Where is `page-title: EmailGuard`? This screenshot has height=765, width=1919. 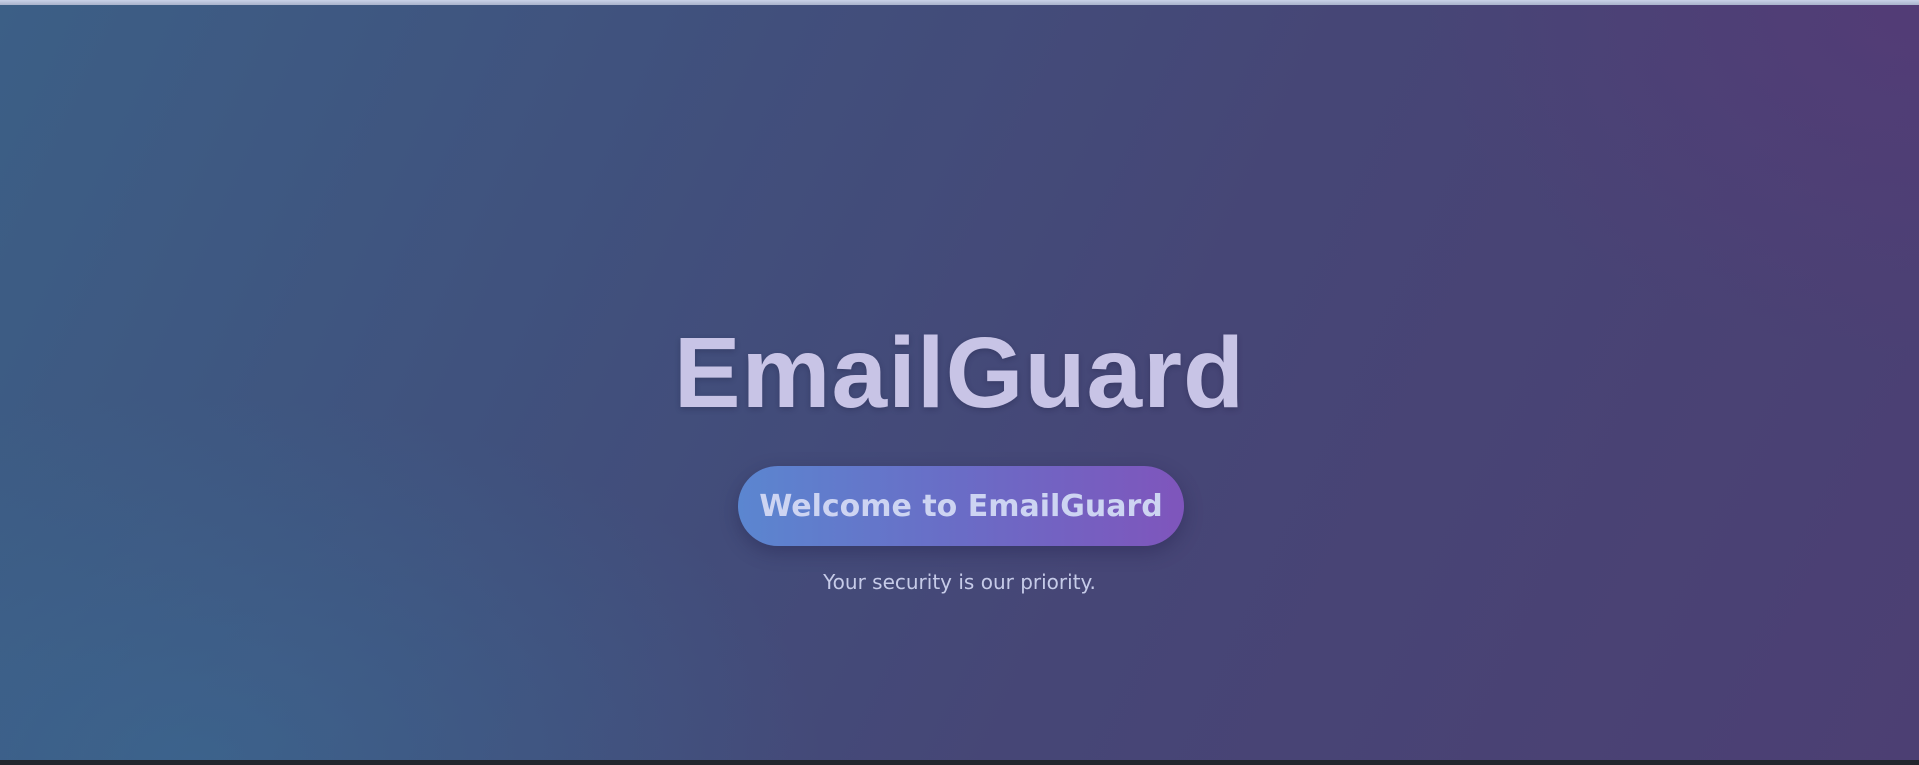 page-title: EmailGuard is located at coordinates (959, 373).